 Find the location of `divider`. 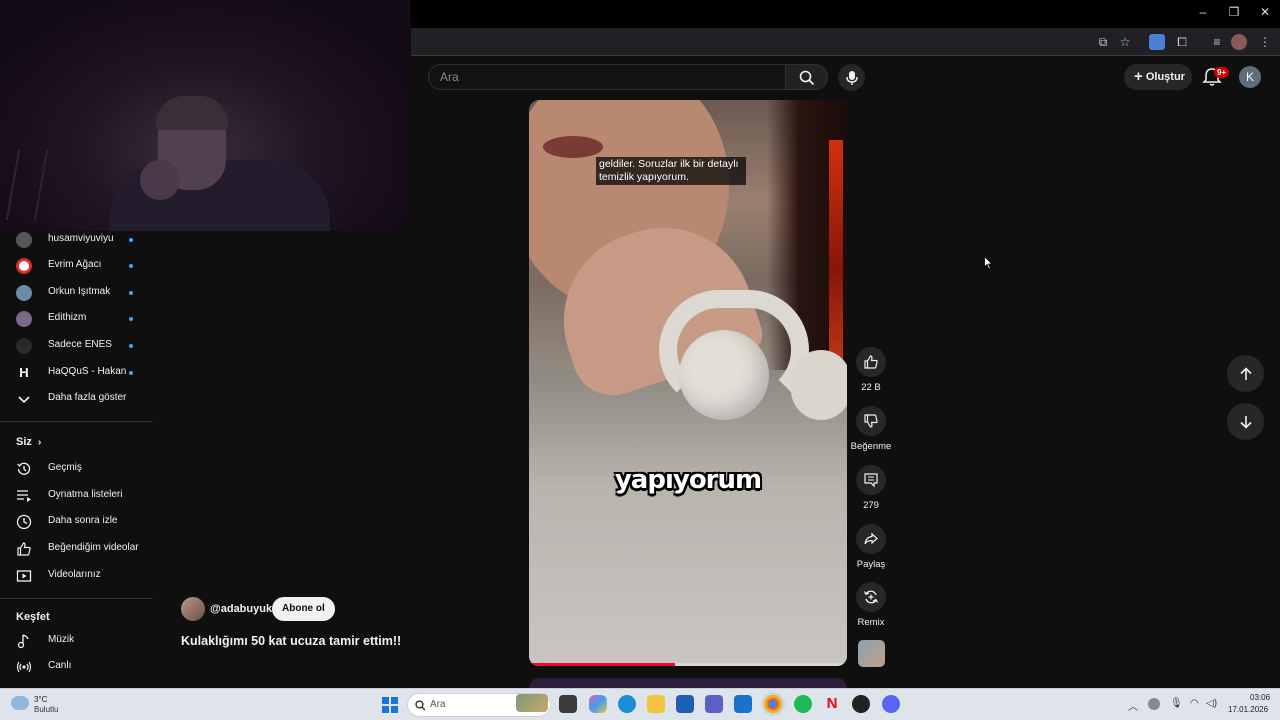

divider is located at coordinates (76, 598).